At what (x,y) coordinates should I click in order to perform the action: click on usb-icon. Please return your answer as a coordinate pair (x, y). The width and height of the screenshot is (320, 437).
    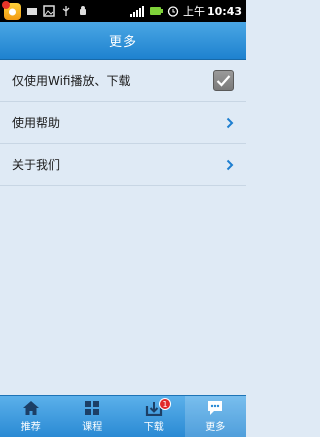
    Looking at the image, I should click on (66, 11).